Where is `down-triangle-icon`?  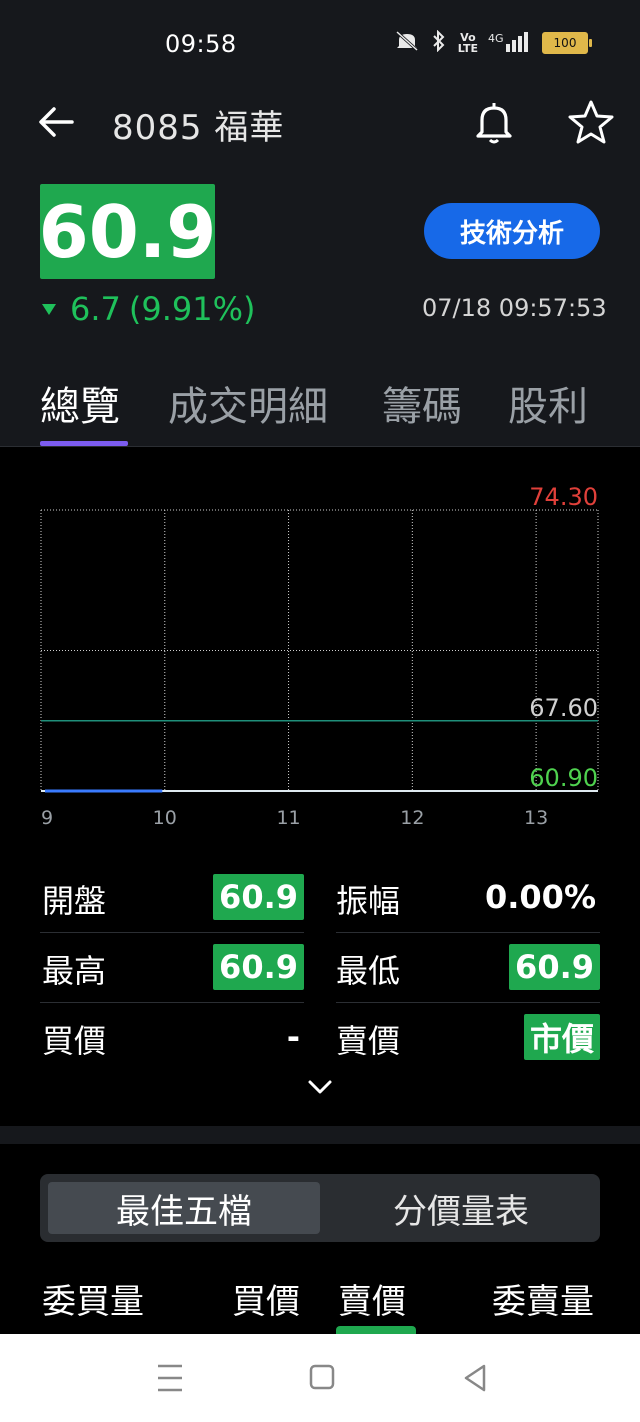 down-triangle-icon is located at coordinates (49, 309).